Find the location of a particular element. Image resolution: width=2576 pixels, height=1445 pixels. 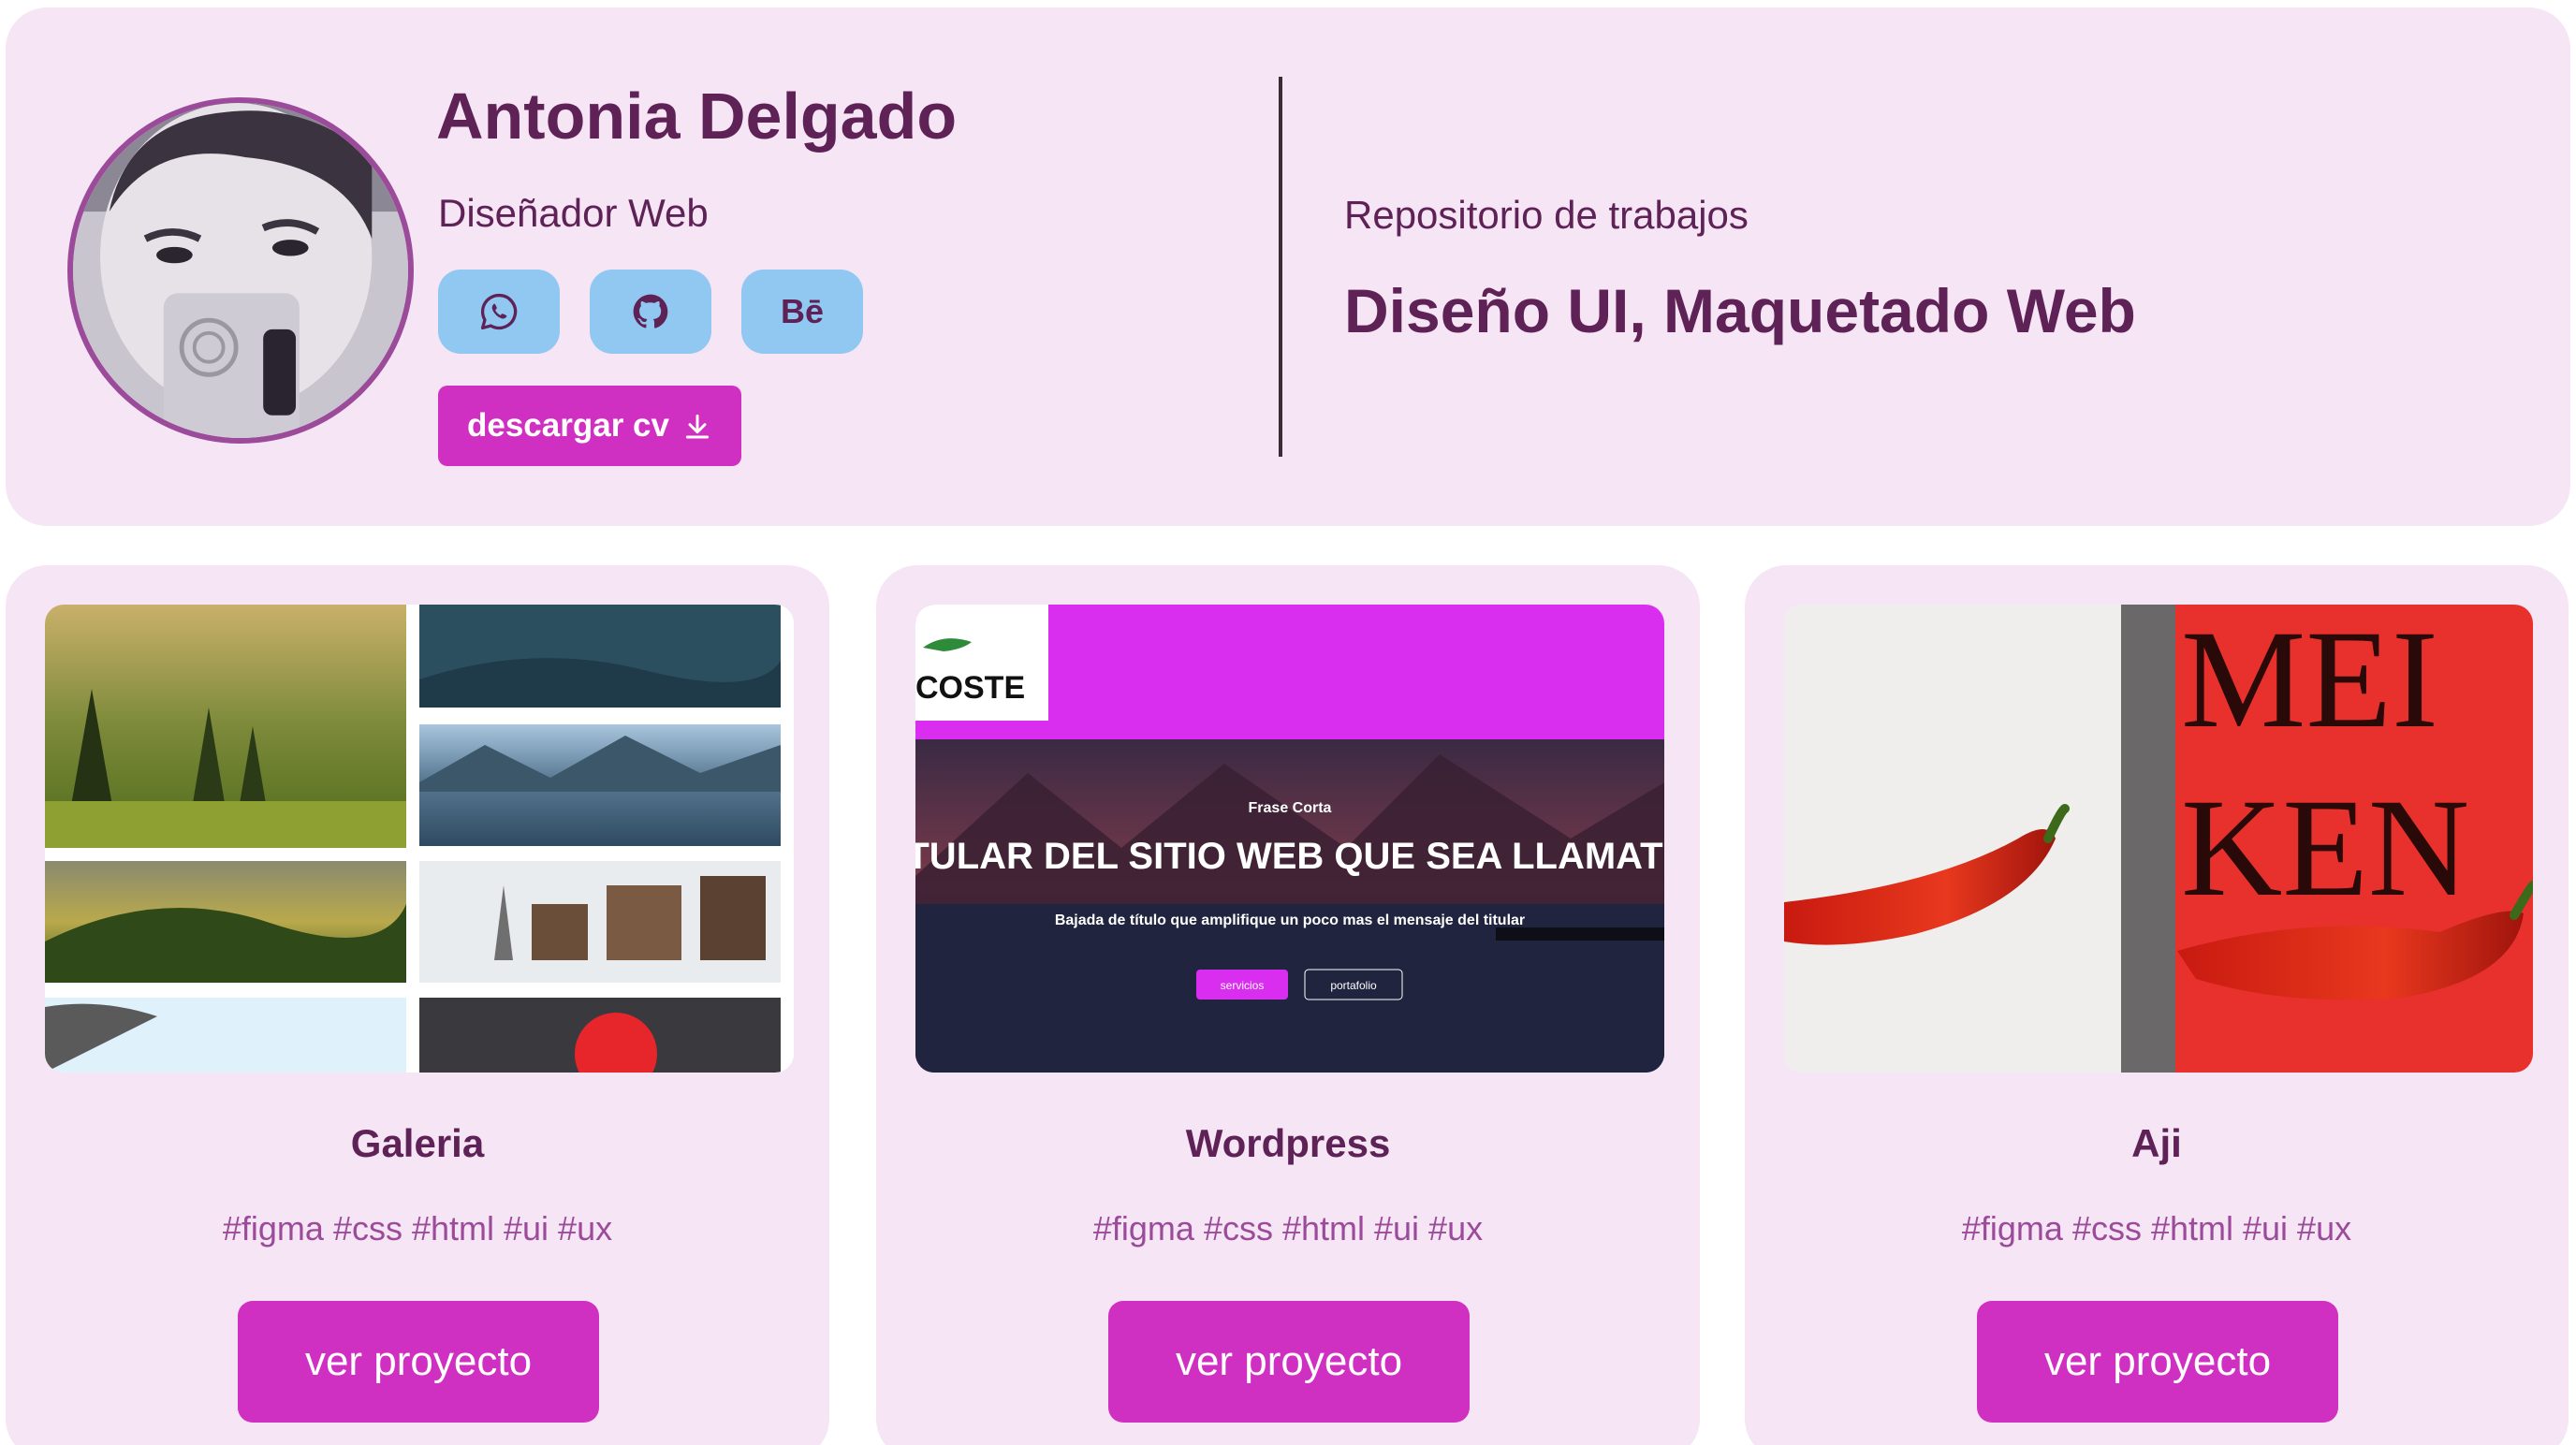

wp-eyebrow: Frase Corta is located at coordinates (1290, 808).